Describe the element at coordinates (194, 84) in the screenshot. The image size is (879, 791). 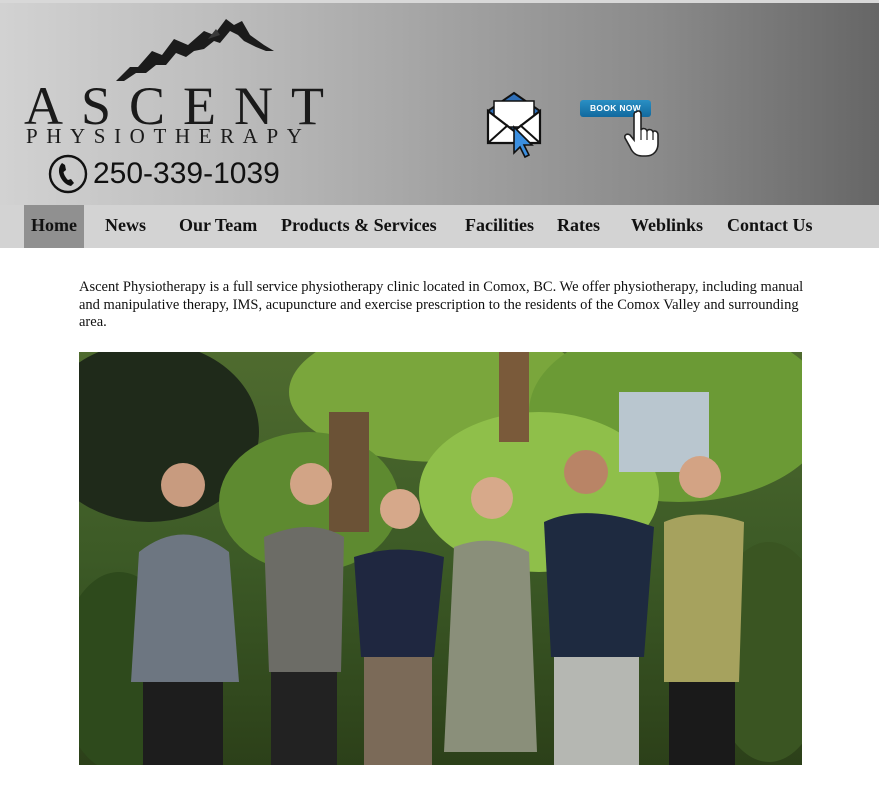
I see `ascent-logo: ASCENT PHYSIOTHERAPY` at that location.